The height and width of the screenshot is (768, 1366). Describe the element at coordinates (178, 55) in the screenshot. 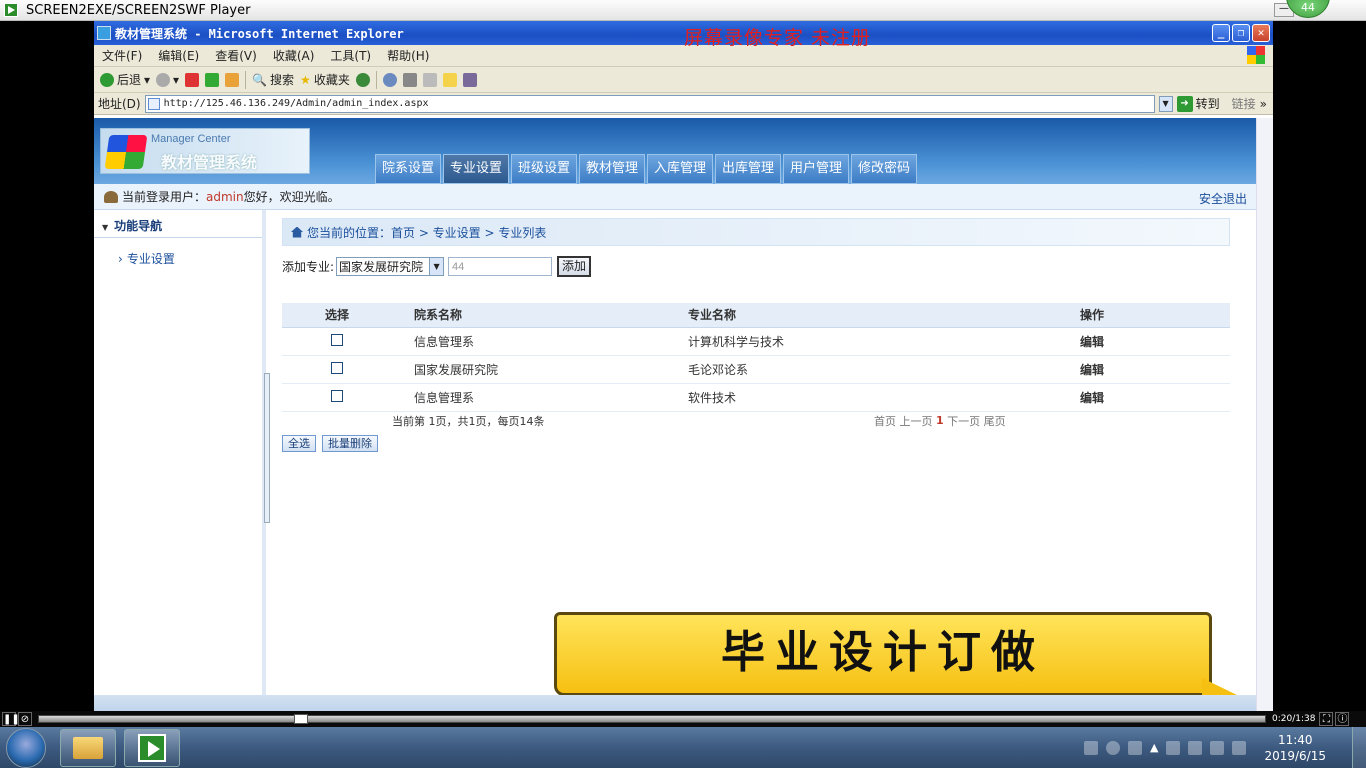

I see `menu-edit: 编辑(E)` at that location.